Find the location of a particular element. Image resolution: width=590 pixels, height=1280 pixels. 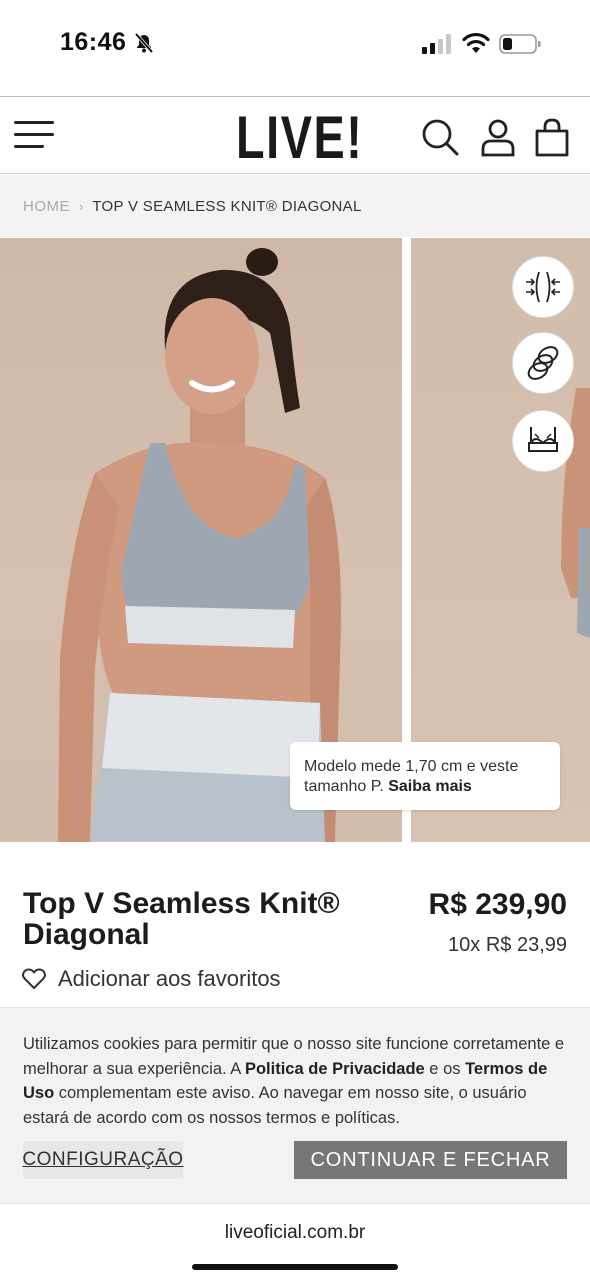

wifi-icon is located at coordinates (476, 42).